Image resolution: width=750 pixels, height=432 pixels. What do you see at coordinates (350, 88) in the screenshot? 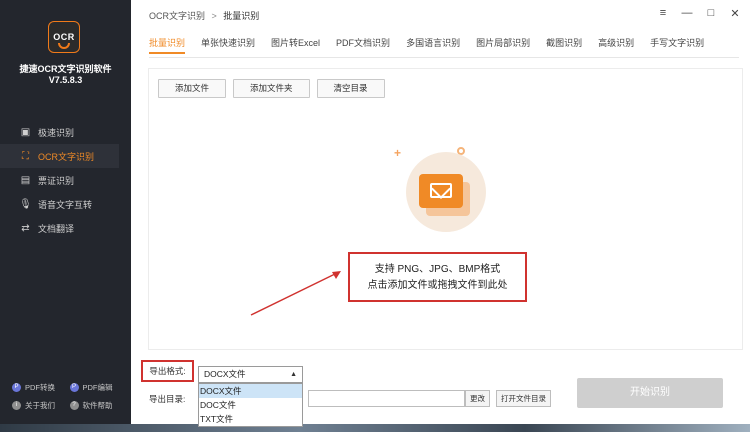
I see `clear-list-button: 清空目录` at bounding box center [350, 88].